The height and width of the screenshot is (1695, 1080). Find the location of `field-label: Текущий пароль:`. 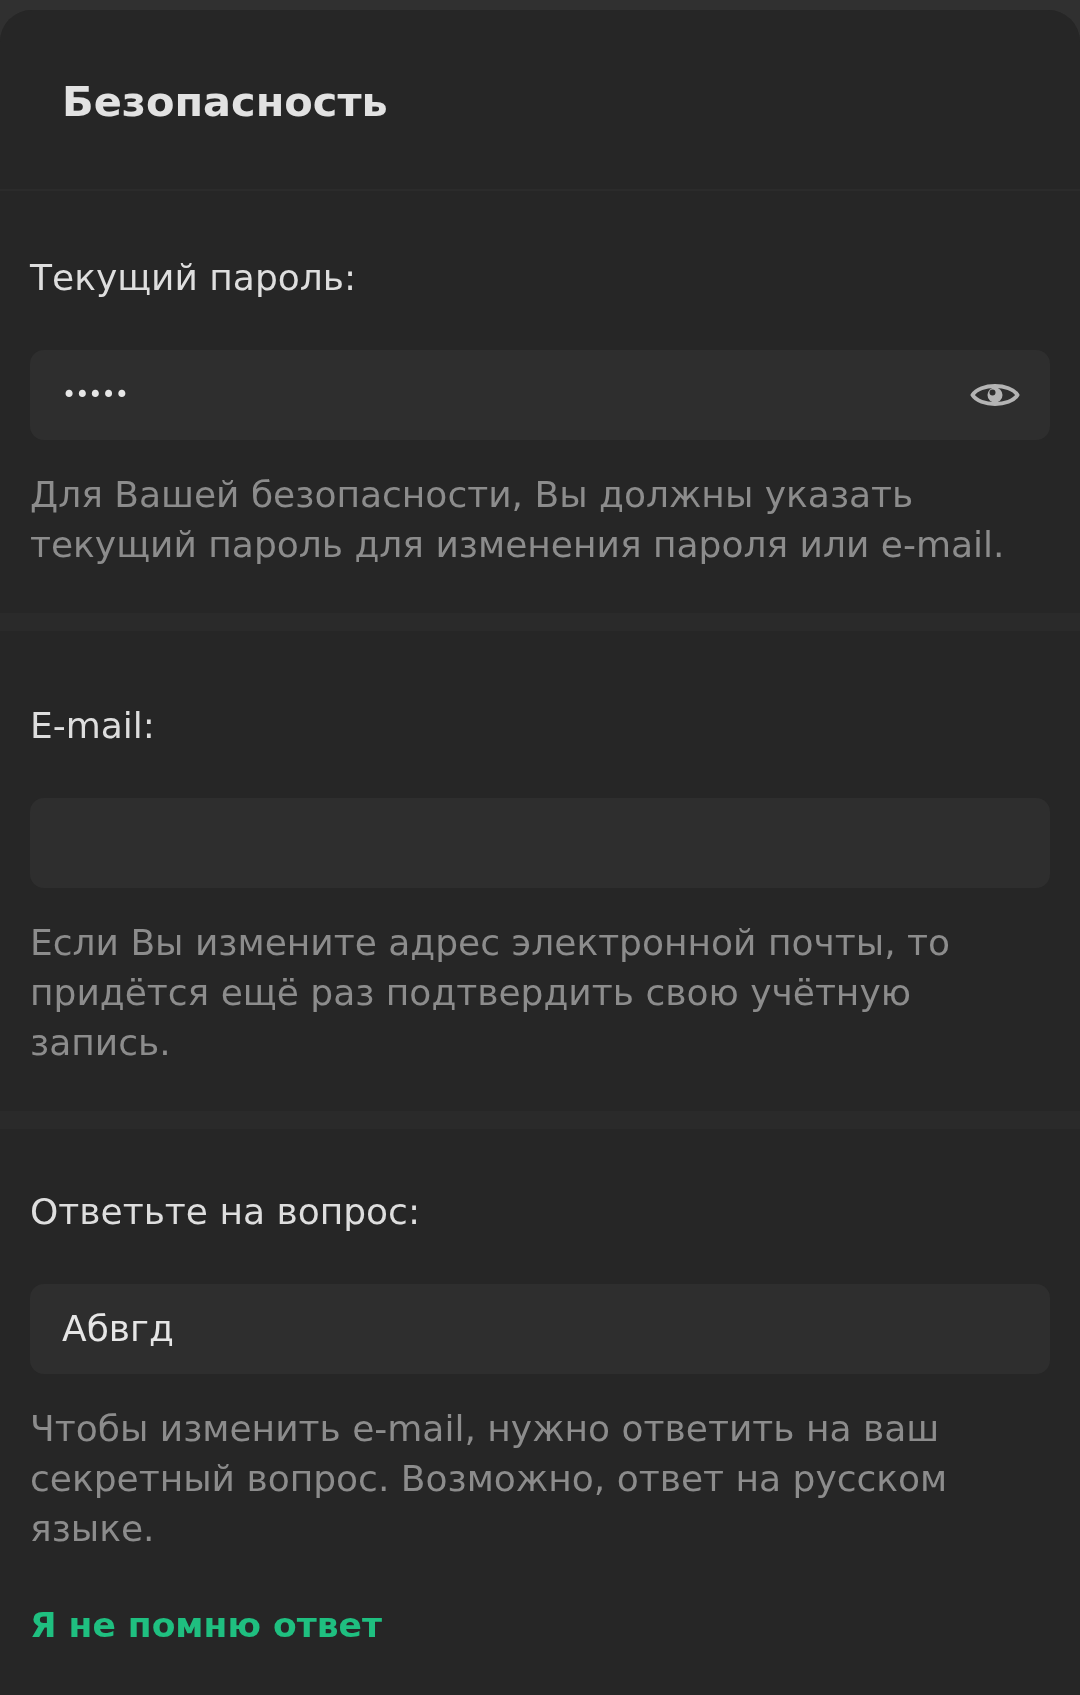

field-label: Текущий пароль: is located at coordinates (193, 278).